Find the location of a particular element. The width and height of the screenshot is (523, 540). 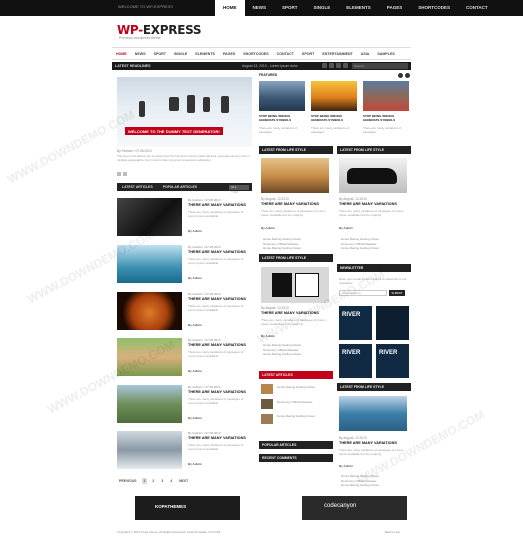

site-logo: WP-EXPRESS is located at coordinates (159, 30).